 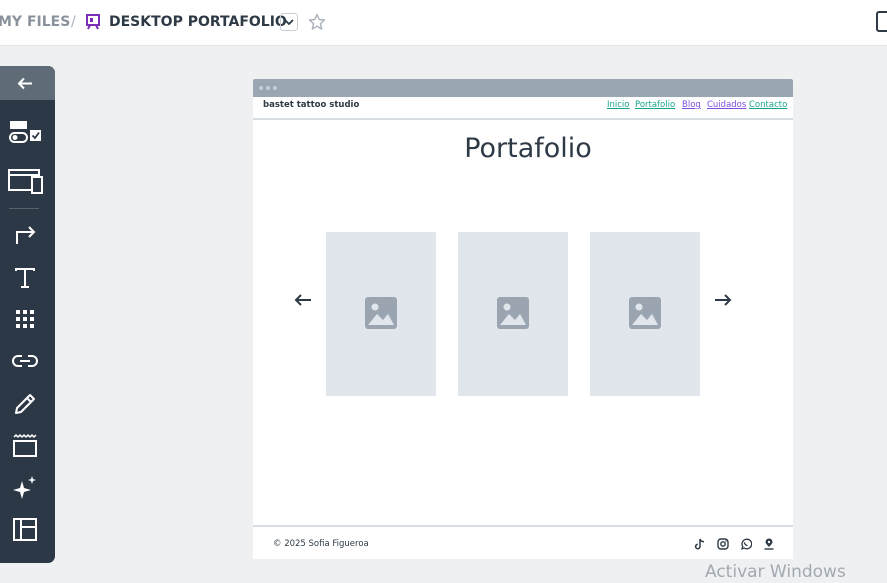 What do you see at coordinates (24, 208) in the screenshot?
I see `toolbar-divider` at bounding box center [24, 208].